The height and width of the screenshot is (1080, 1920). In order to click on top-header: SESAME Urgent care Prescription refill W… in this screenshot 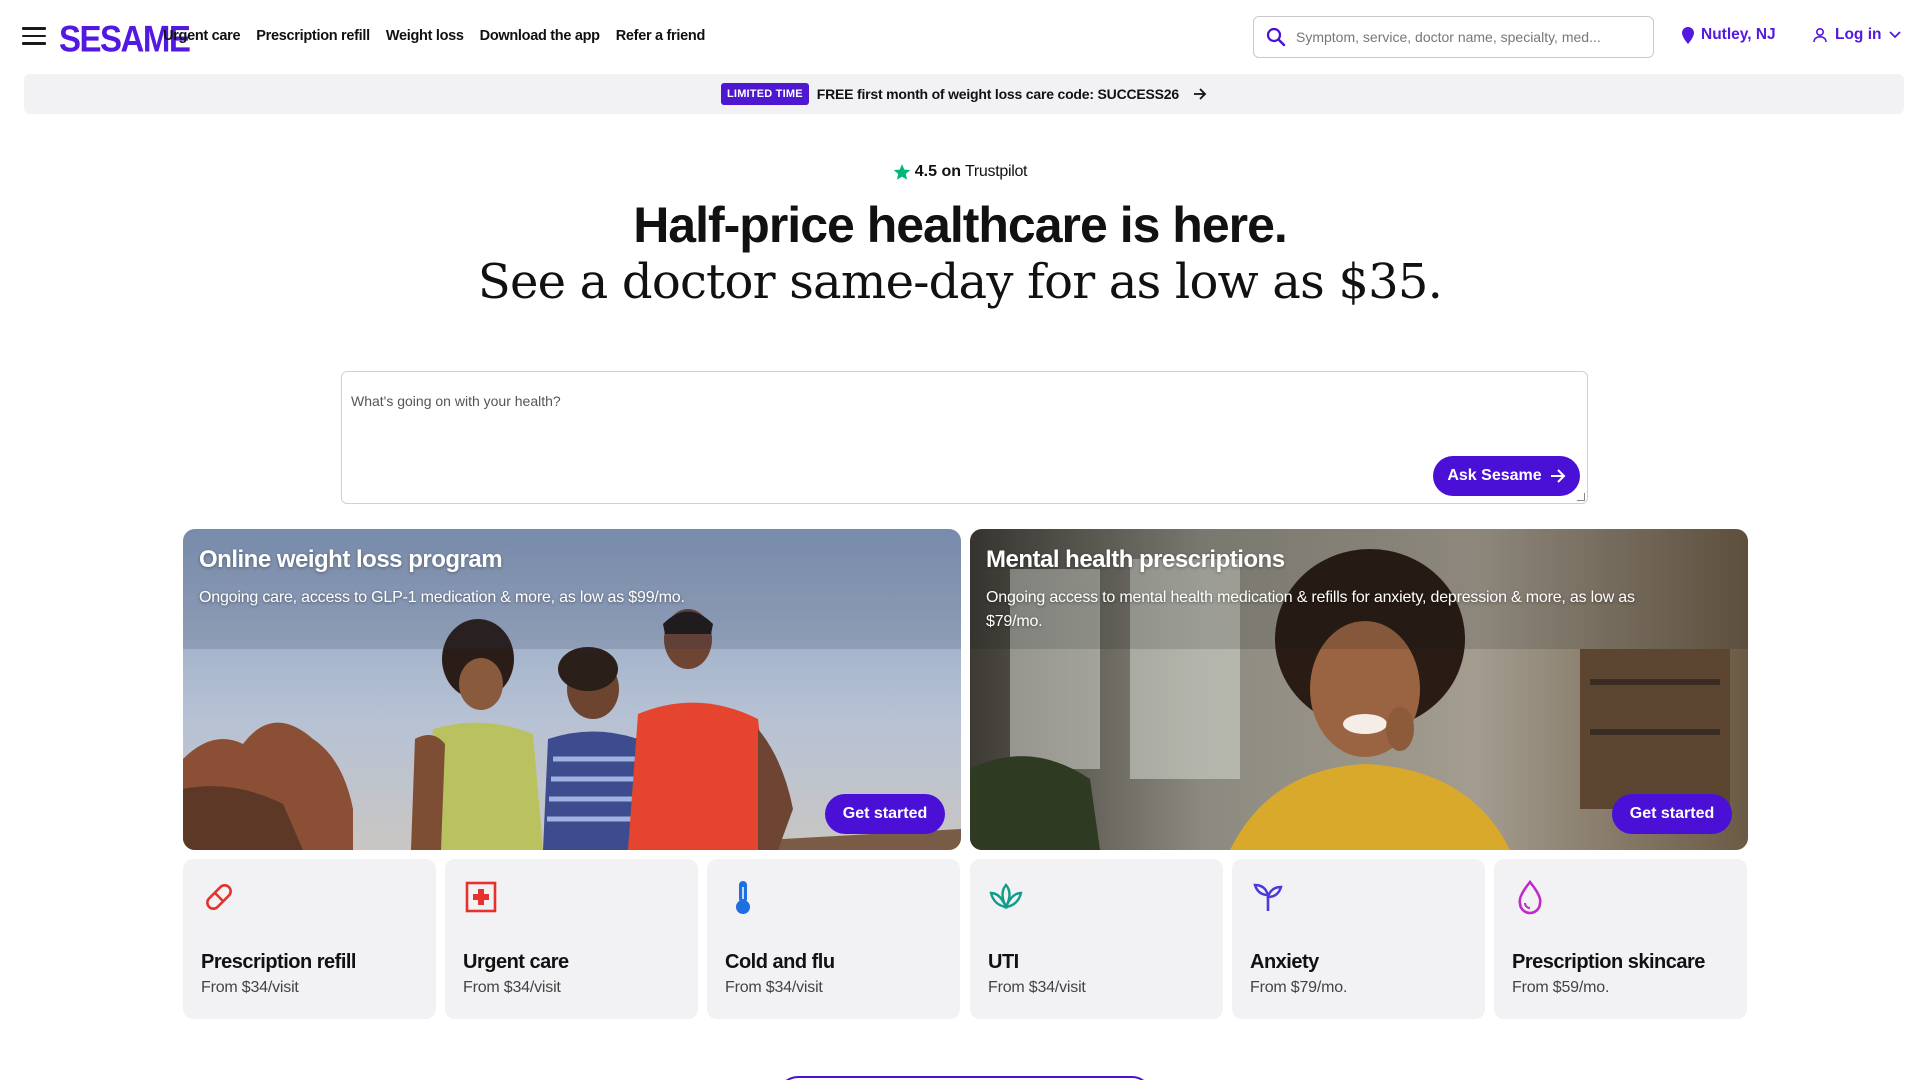, I will do `click(960, 37)`.